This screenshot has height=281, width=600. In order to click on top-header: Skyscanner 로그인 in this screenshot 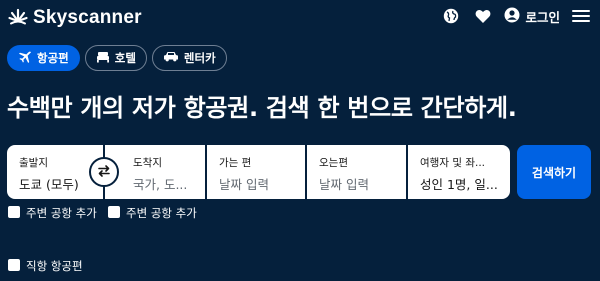, I will do `click(300, 17)`.